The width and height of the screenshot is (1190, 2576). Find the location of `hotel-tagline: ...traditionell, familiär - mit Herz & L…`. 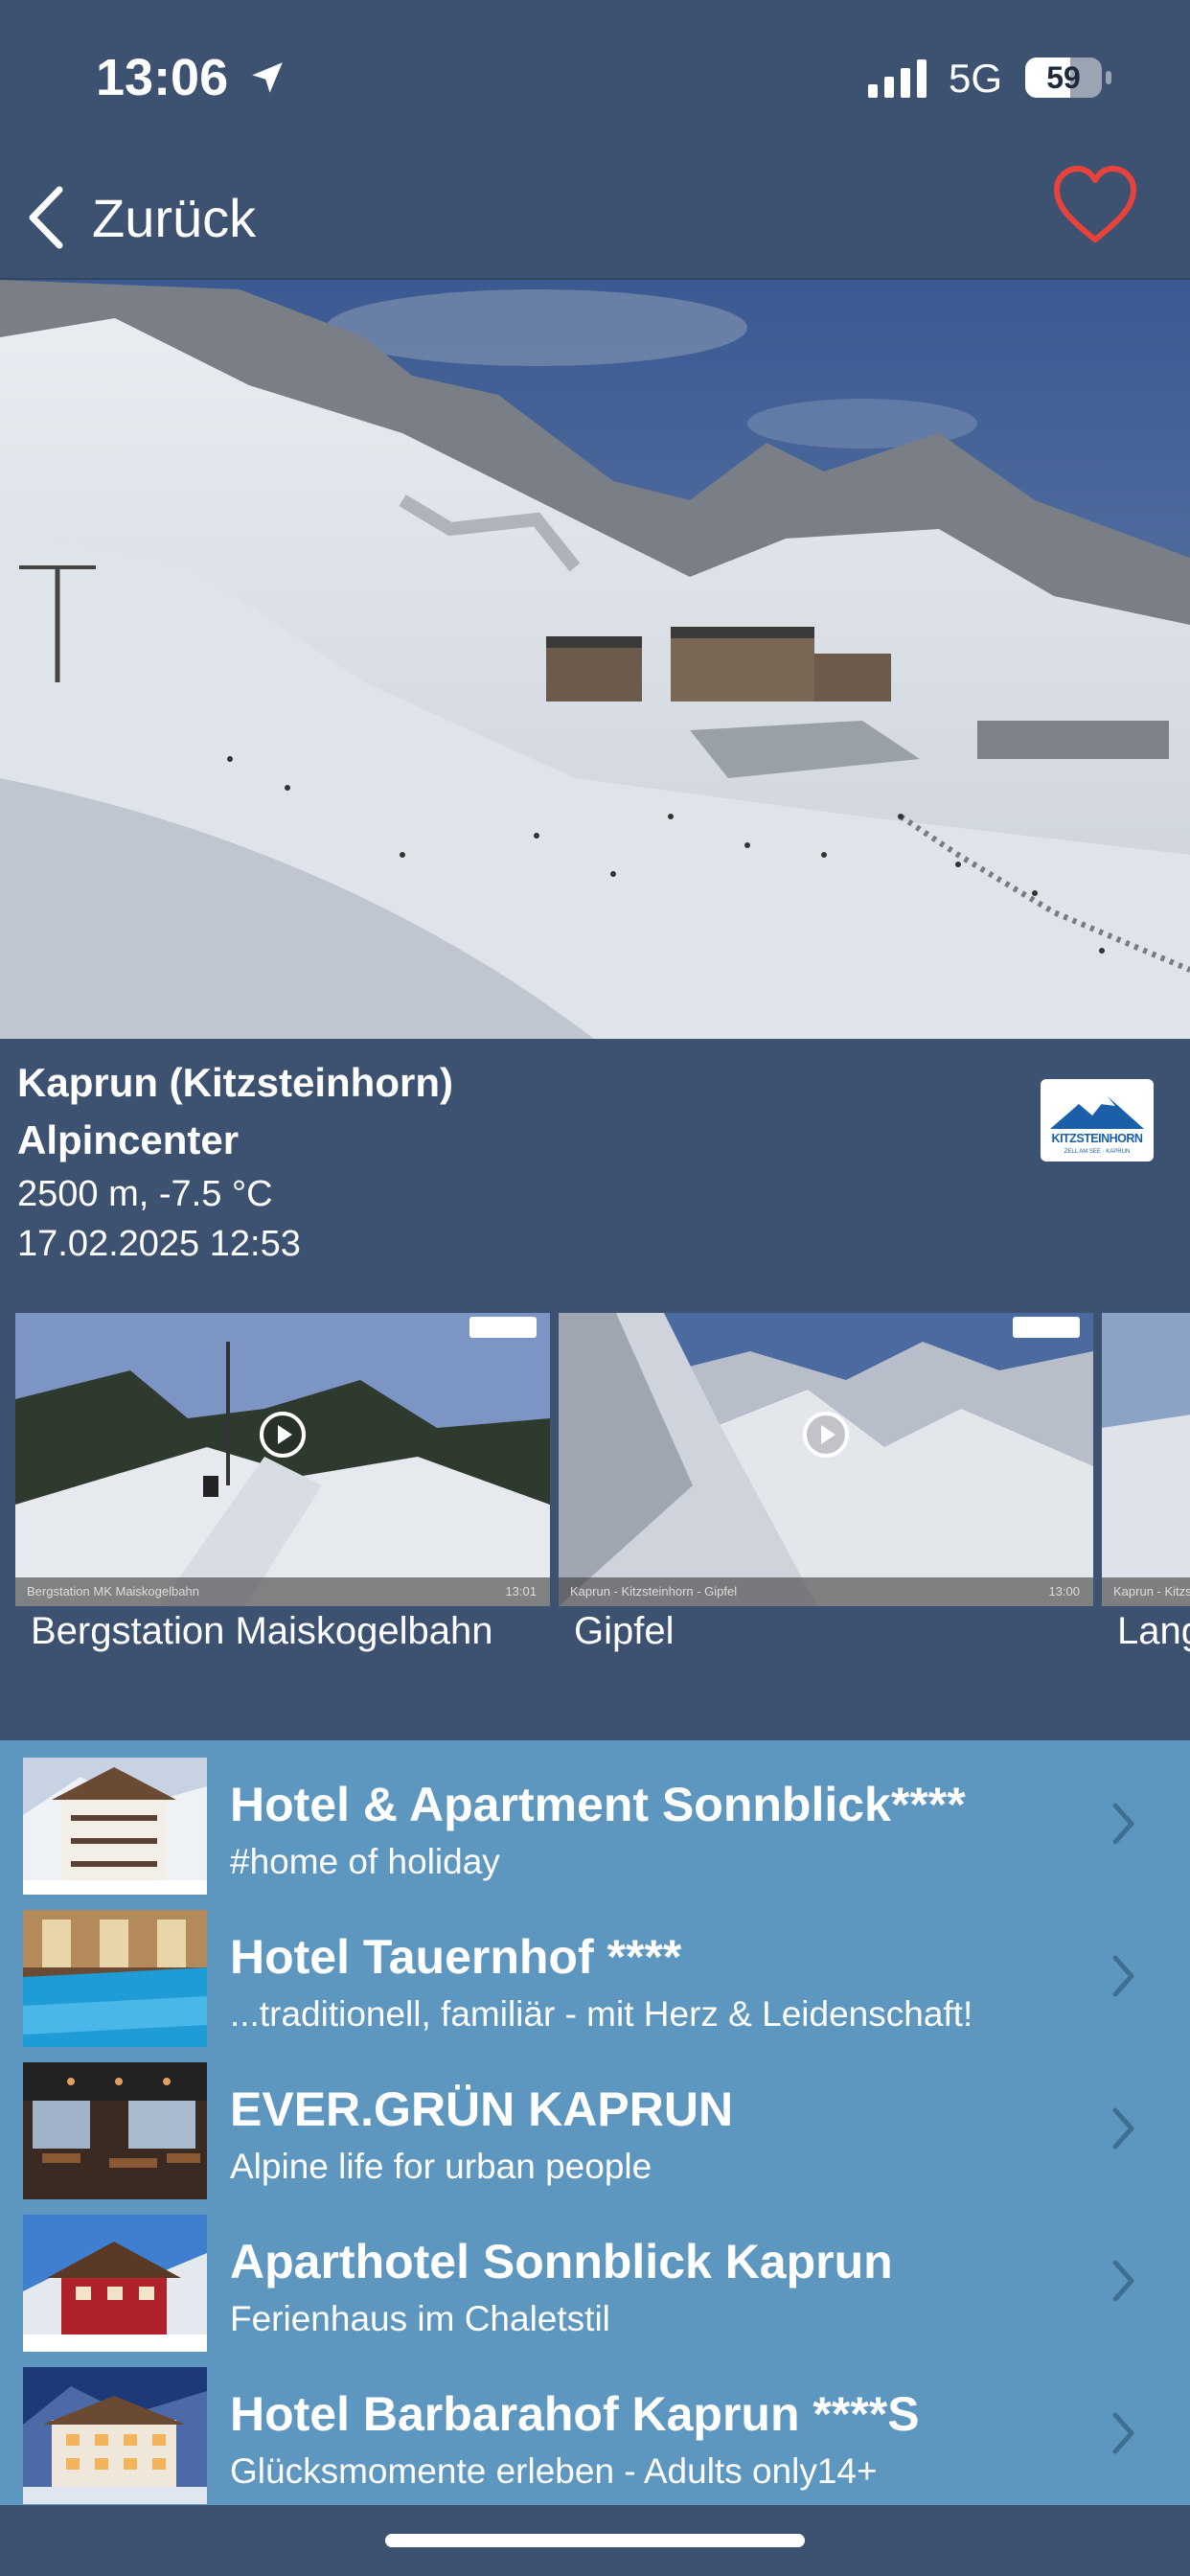

hotel-tagline: ...traditionell, familiär - mit Herz & L… is located at coordinates (602, 2014).